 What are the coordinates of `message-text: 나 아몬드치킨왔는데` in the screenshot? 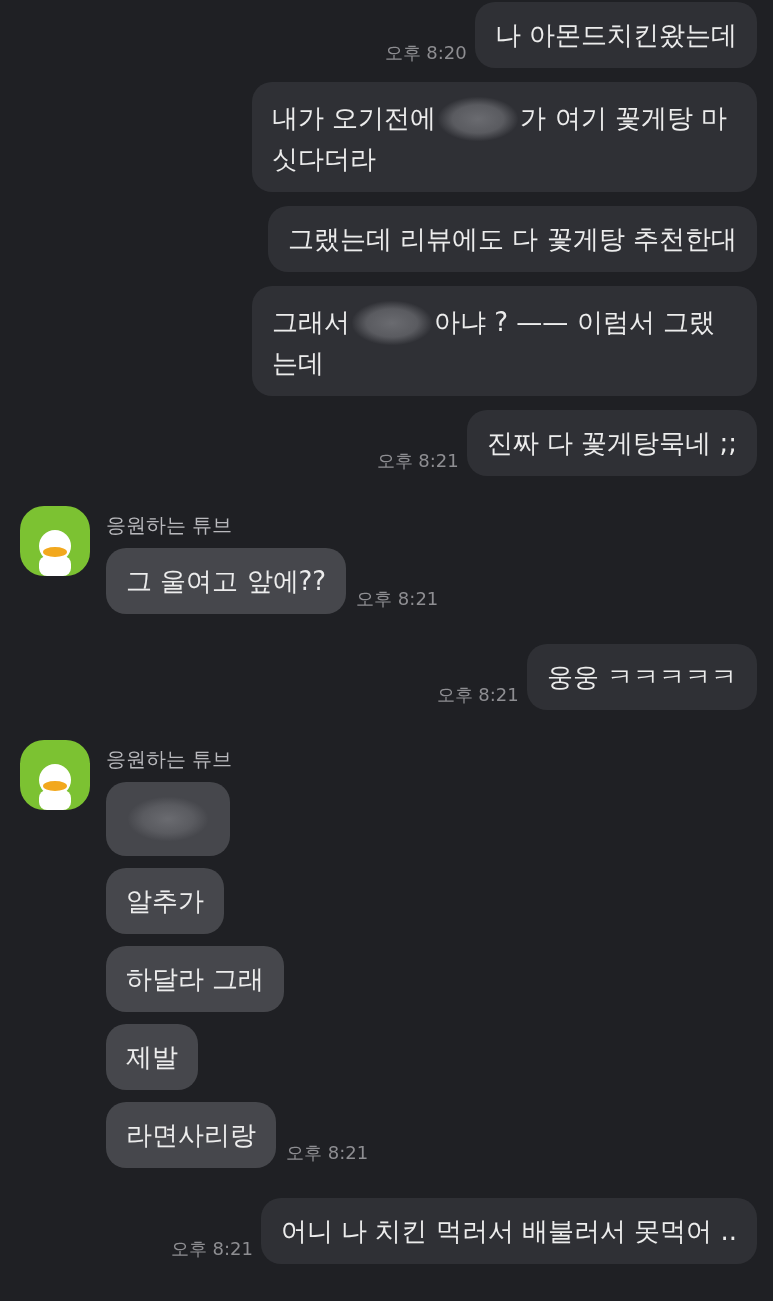 It's located at (615, 35).